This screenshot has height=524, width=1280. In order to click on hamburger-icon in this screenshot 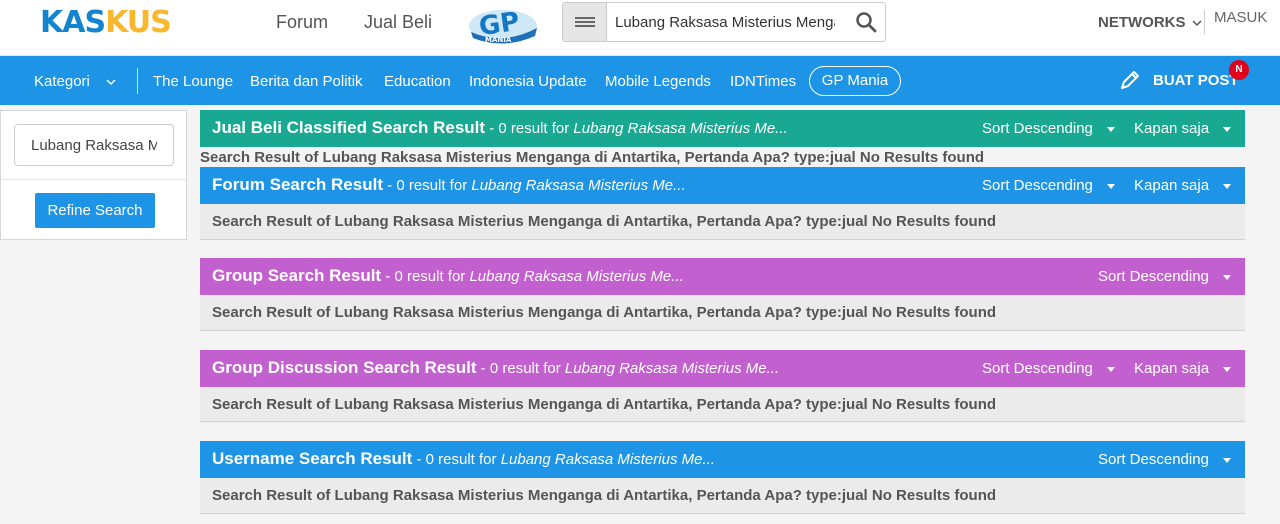, I will do `click(584, 22)`.